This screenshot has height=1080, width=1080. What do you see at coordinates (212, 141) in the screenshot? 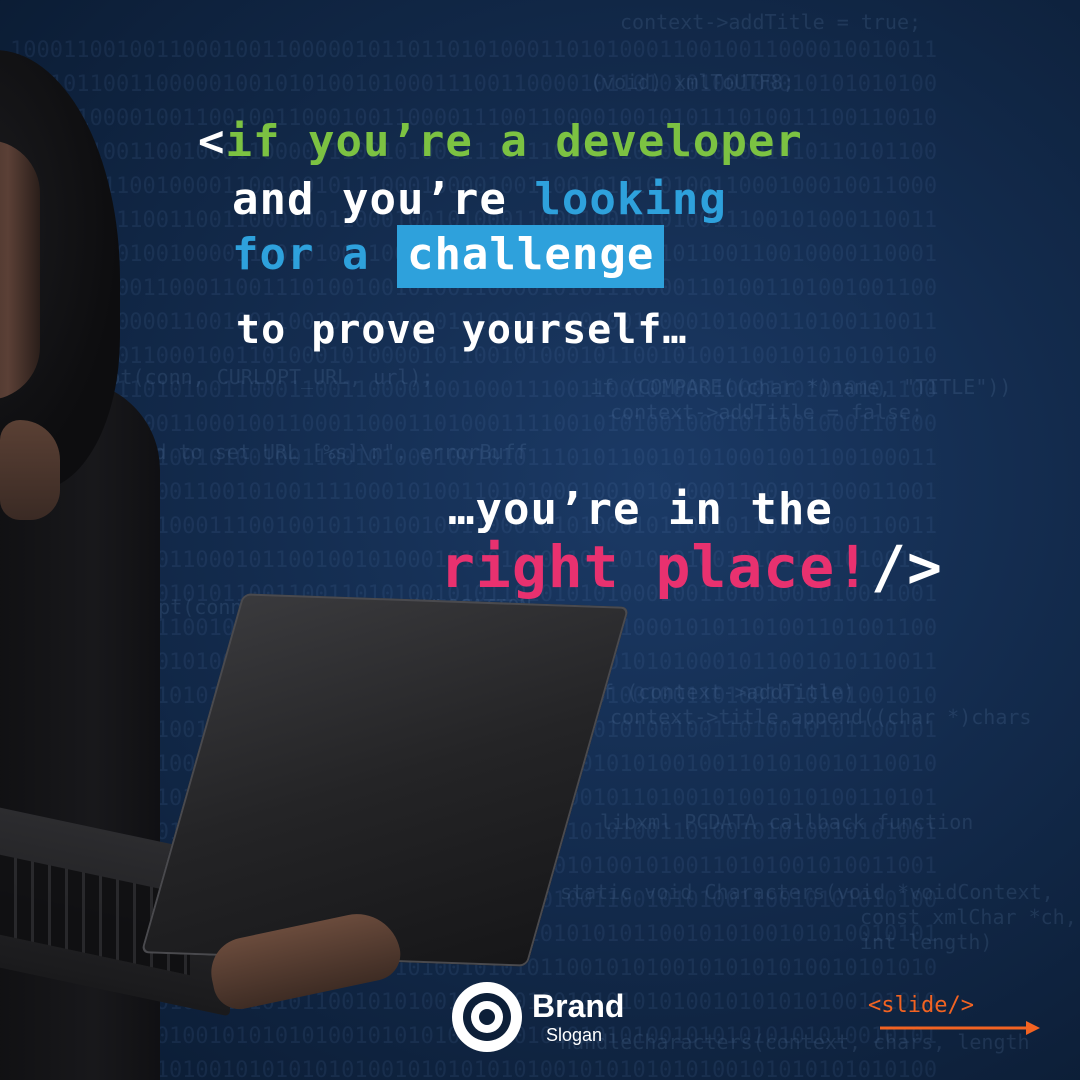
I see `open-bracket: <` at bounding box center [212, 141].